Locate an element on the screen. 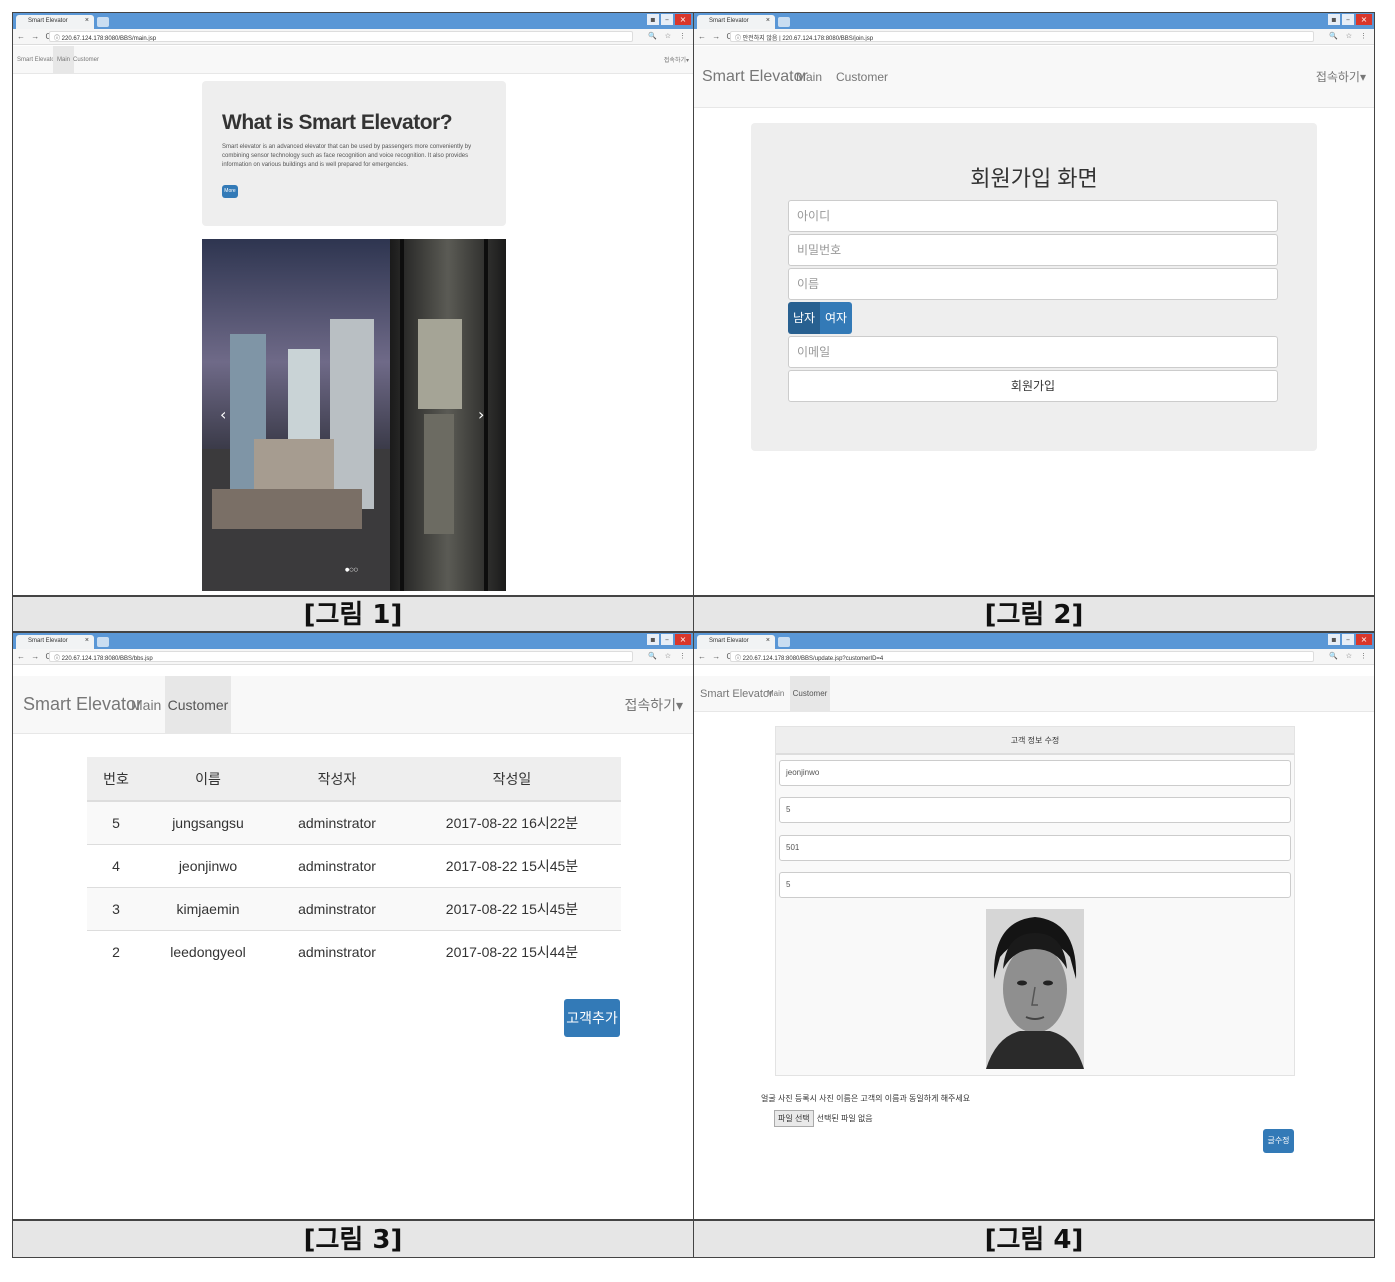  carousel-next-icon: › is located at coordinates (481, 414).